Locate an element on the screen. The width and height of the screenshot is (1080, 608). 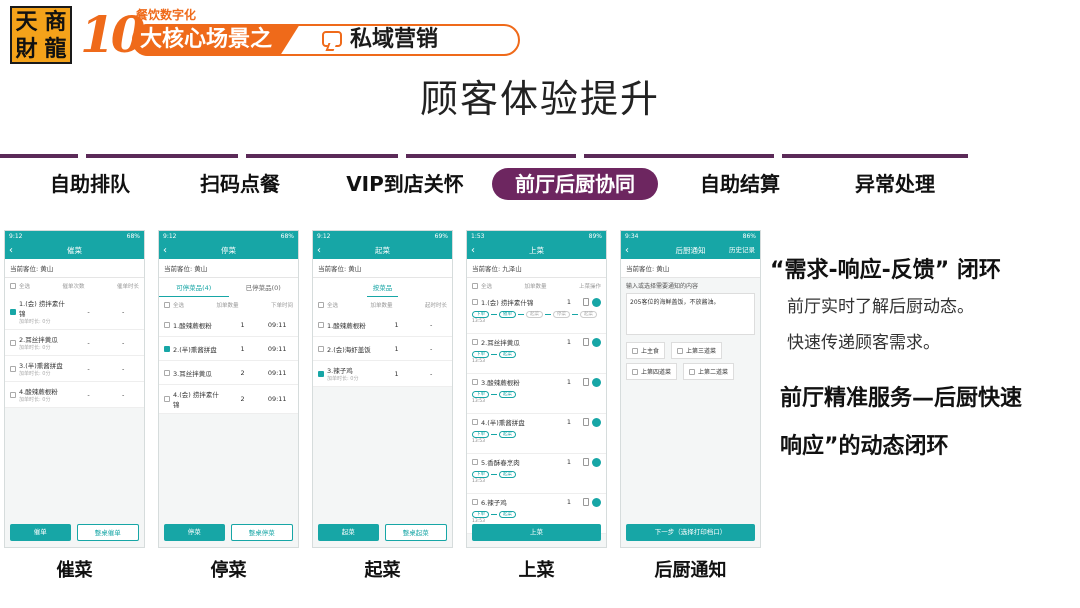
list-item: 2.(会)海虾盖饭 1 - is located at coordinates (382, 349).